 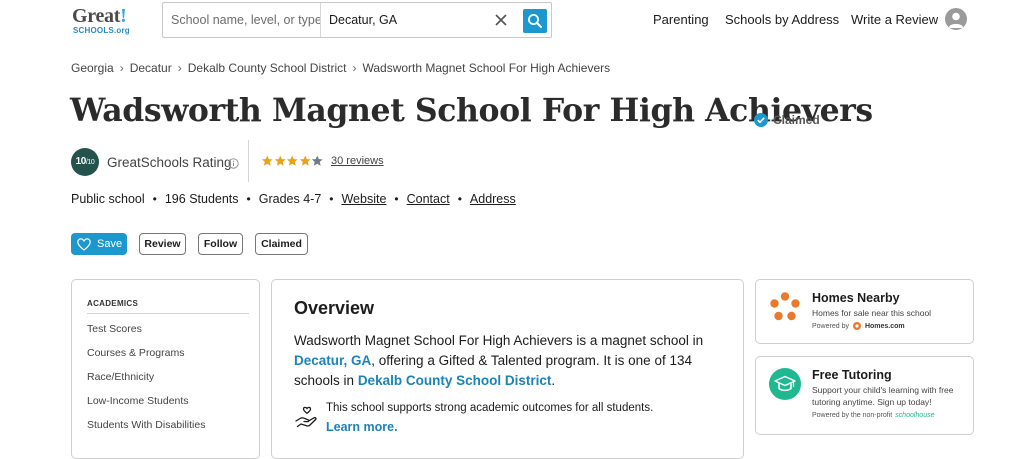 I want to click on hand-heart-icon, so click(x=307, y=417).